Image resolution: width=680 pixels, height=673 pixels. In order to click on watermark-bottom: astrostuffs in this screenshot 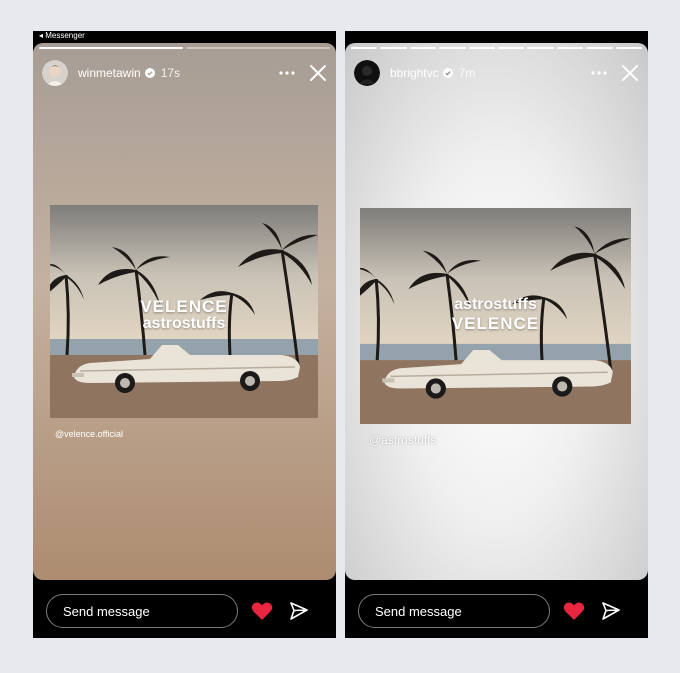, I will do `click(184, 323)`.